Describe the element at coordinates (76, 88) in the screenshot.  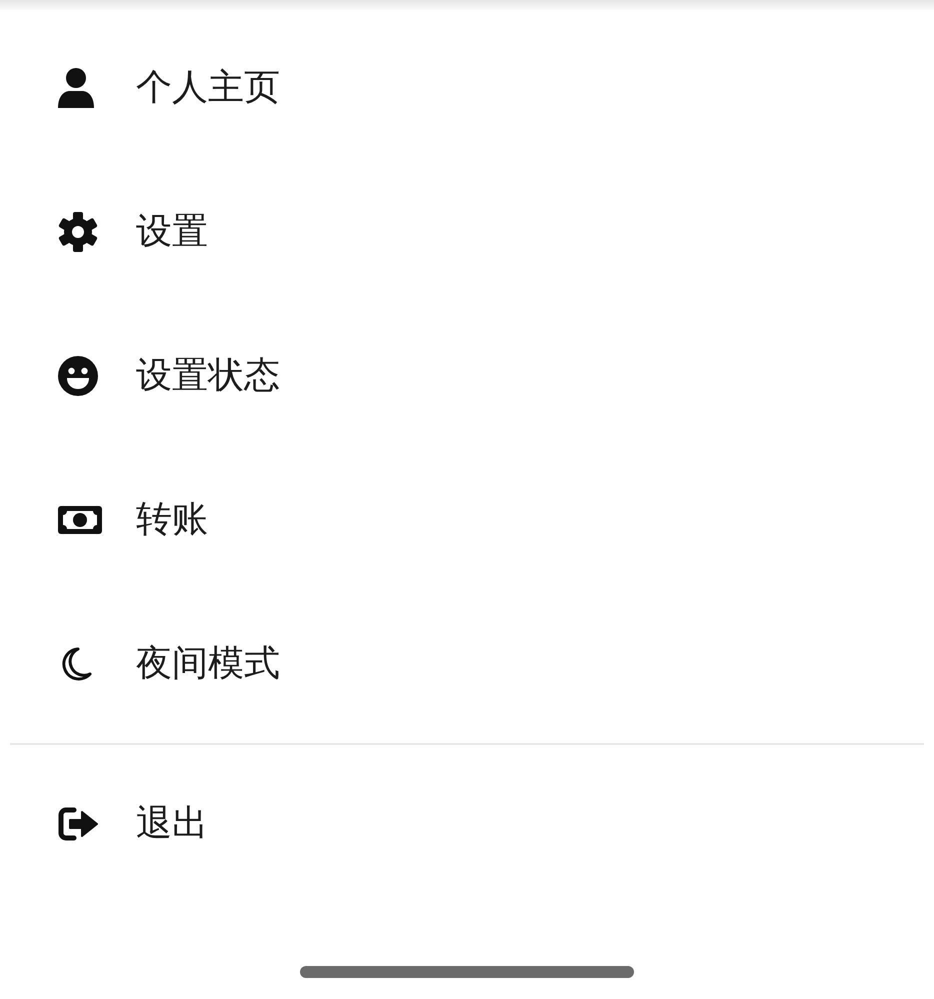
I see `person-icon` at that location.